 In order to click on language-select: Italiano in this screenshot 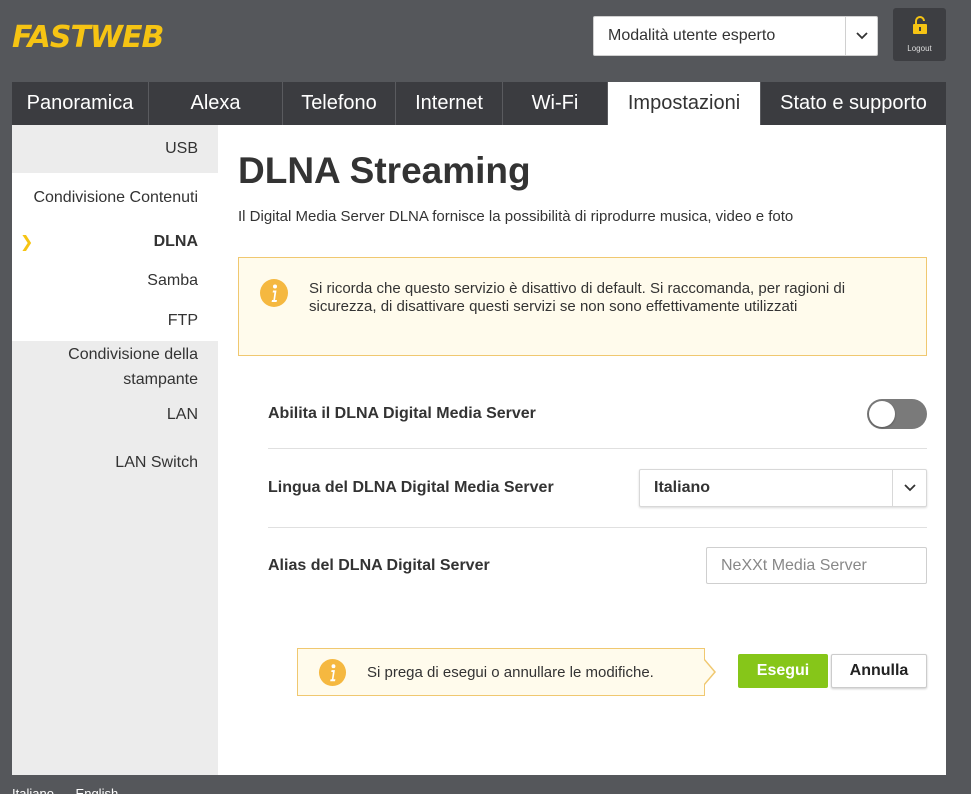, I will do `click(783, 488)`.